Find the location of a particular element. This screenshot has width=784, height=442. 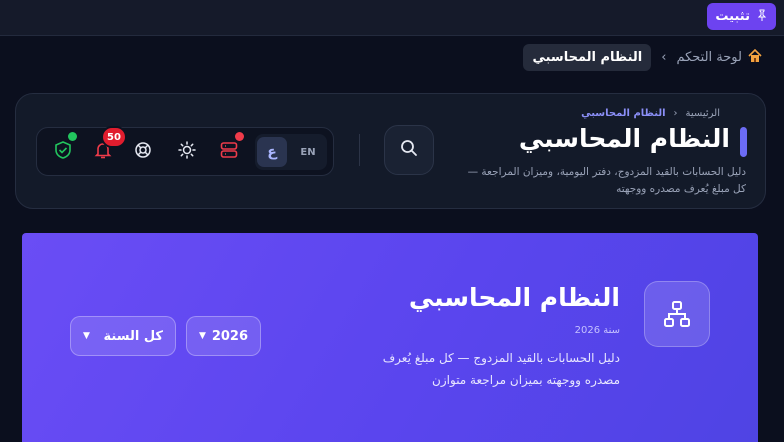

shield-check-icon is located at coordinates (63, 152).